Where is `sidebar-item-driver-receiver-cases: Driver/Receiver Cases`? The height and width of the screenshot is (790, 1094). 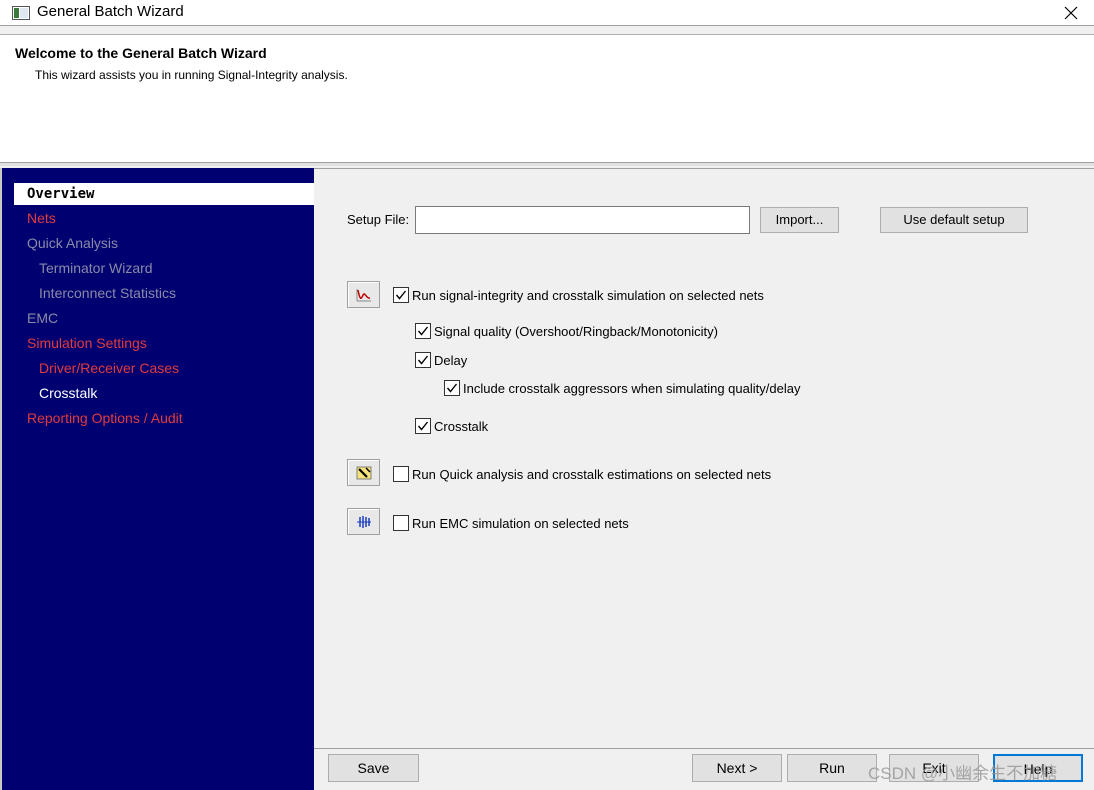
sidebar-item-driver-receiver-cases: Driver/Receiver Cases is located at coordinates (109, 368).